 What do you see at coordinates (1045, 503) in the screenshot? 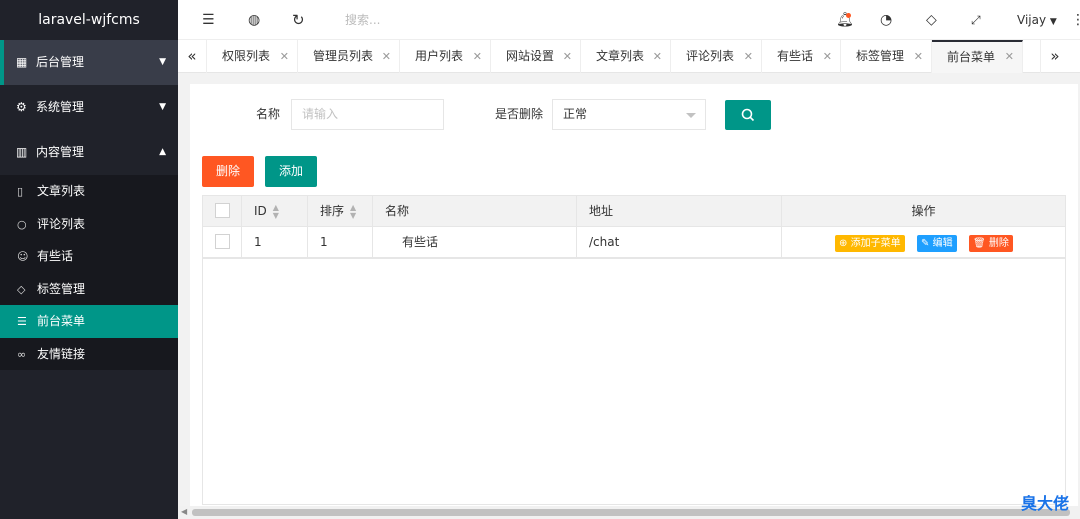
I see `watermark: 臭大佬` at bounding box center [1045, 503].